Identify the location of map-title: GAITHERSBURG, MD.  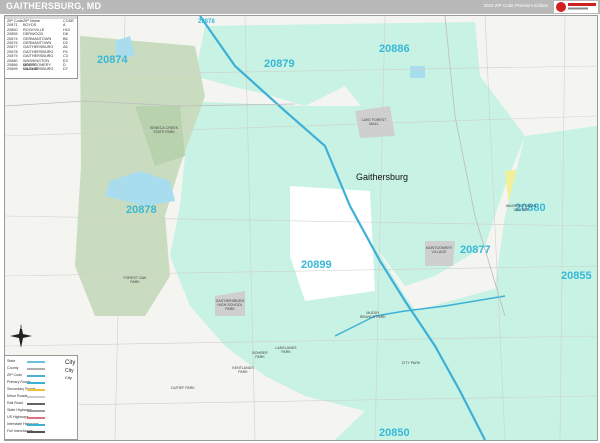
(54, 6).